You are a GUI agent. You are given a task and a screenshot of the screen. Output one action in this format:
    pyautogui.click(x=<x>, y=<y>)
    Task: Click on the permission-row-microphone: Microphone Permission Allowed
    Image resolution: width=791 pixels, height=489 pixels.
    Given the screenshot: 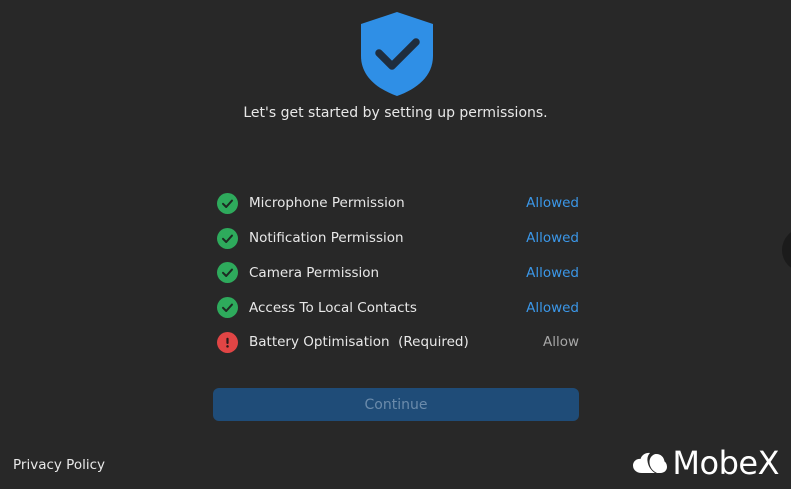 What is the action you would take?
    pyautogui.click(x=398, y=203)
    